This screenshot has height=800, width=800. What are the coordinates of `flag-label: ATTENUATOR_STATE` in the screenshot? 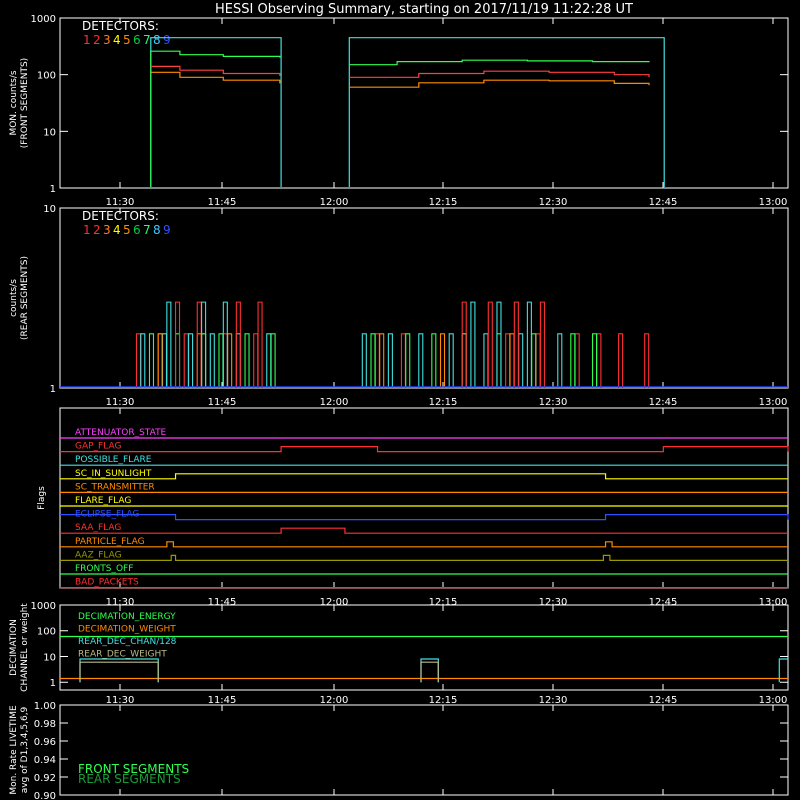 It's located at (121, 433).